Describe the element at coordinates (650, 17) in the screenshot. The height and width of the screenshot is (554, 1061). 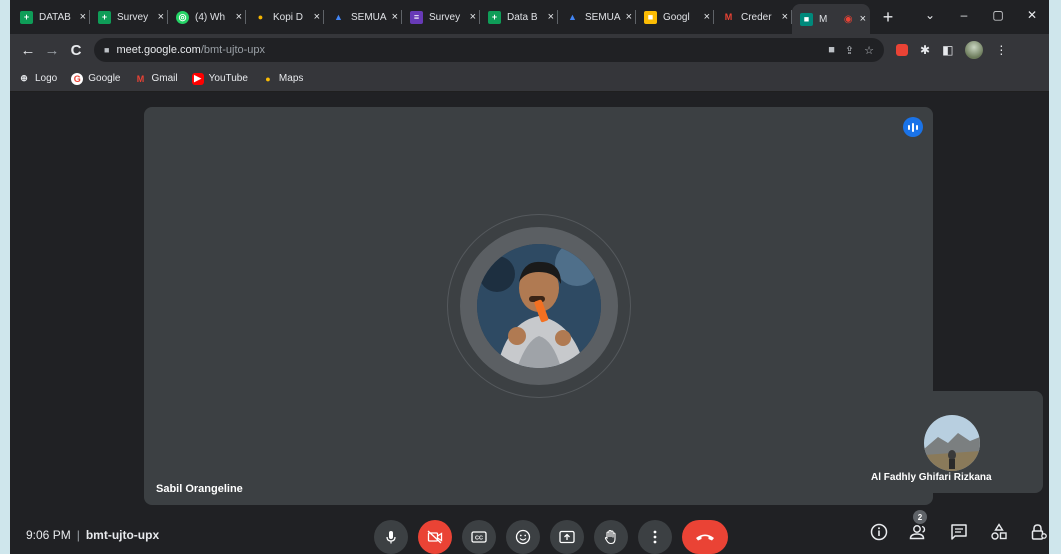
I see `google-classroom-icon: ■` at that location.